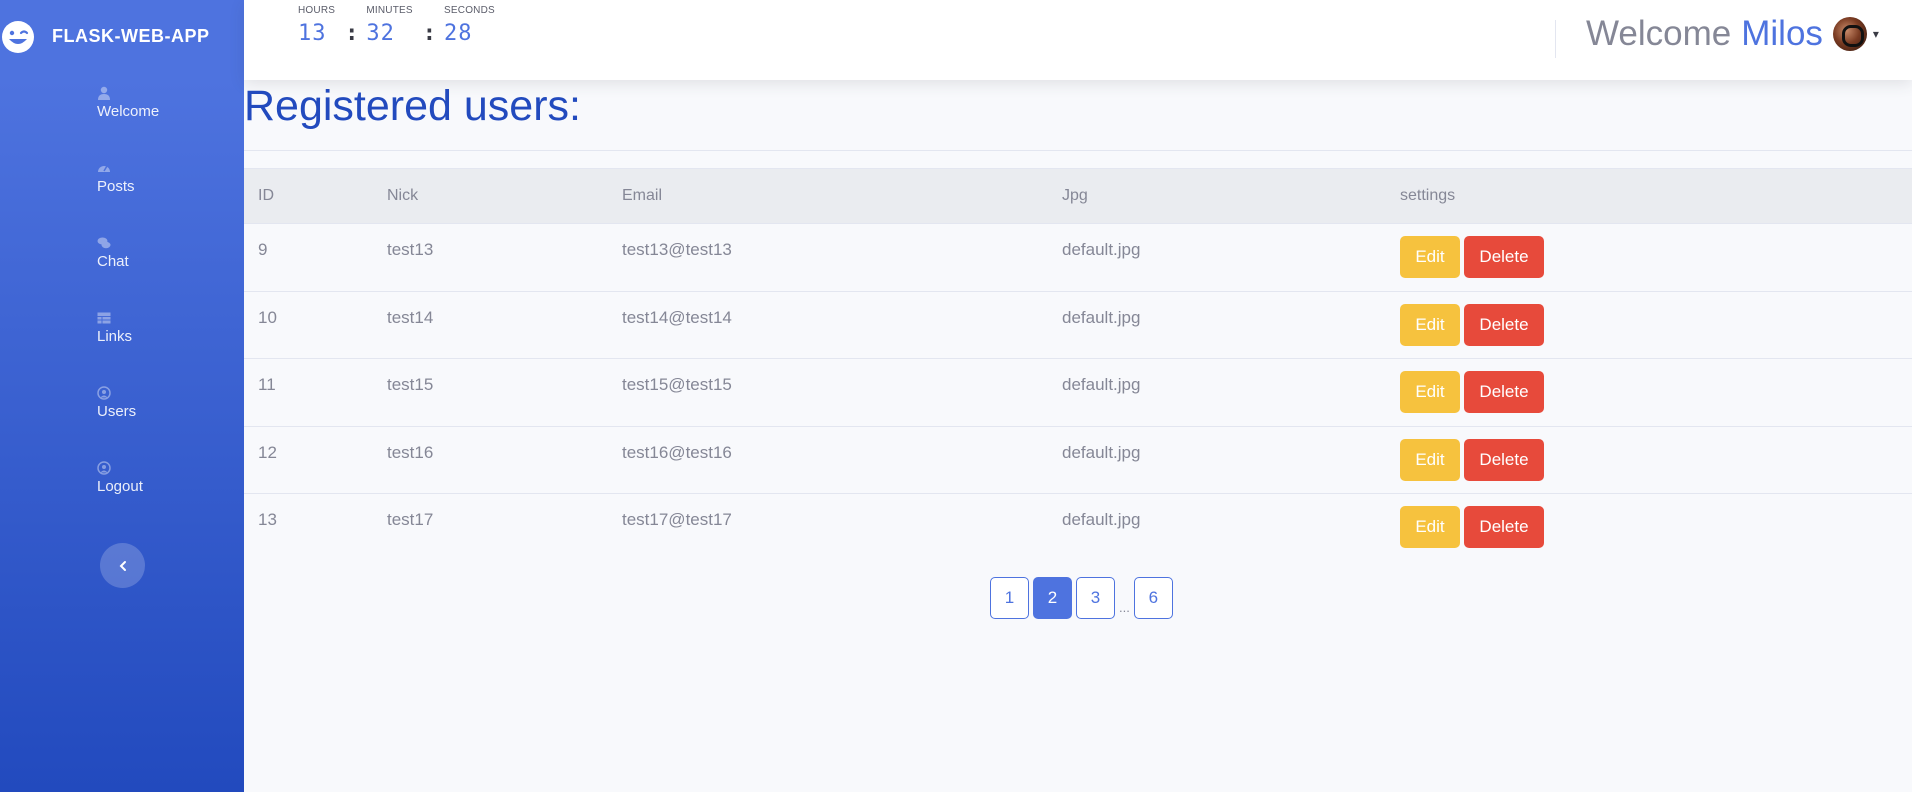 The width and height of the screenshot is (1912, 792). What do you see at coordinates (128, 111) in the screenshot?
I see `sidebar-item-label: Welcome` at bounding box center [128, 111].